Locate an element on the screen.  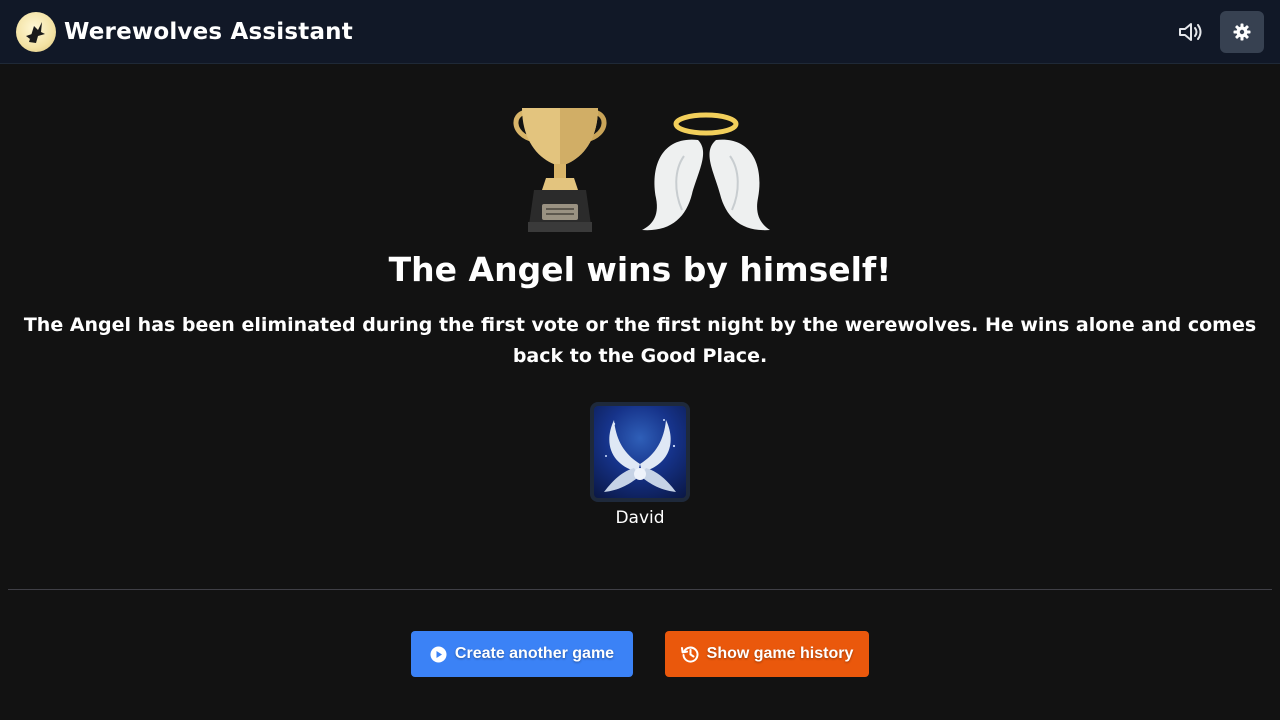
history-icon is located at coordinates (689, 654).